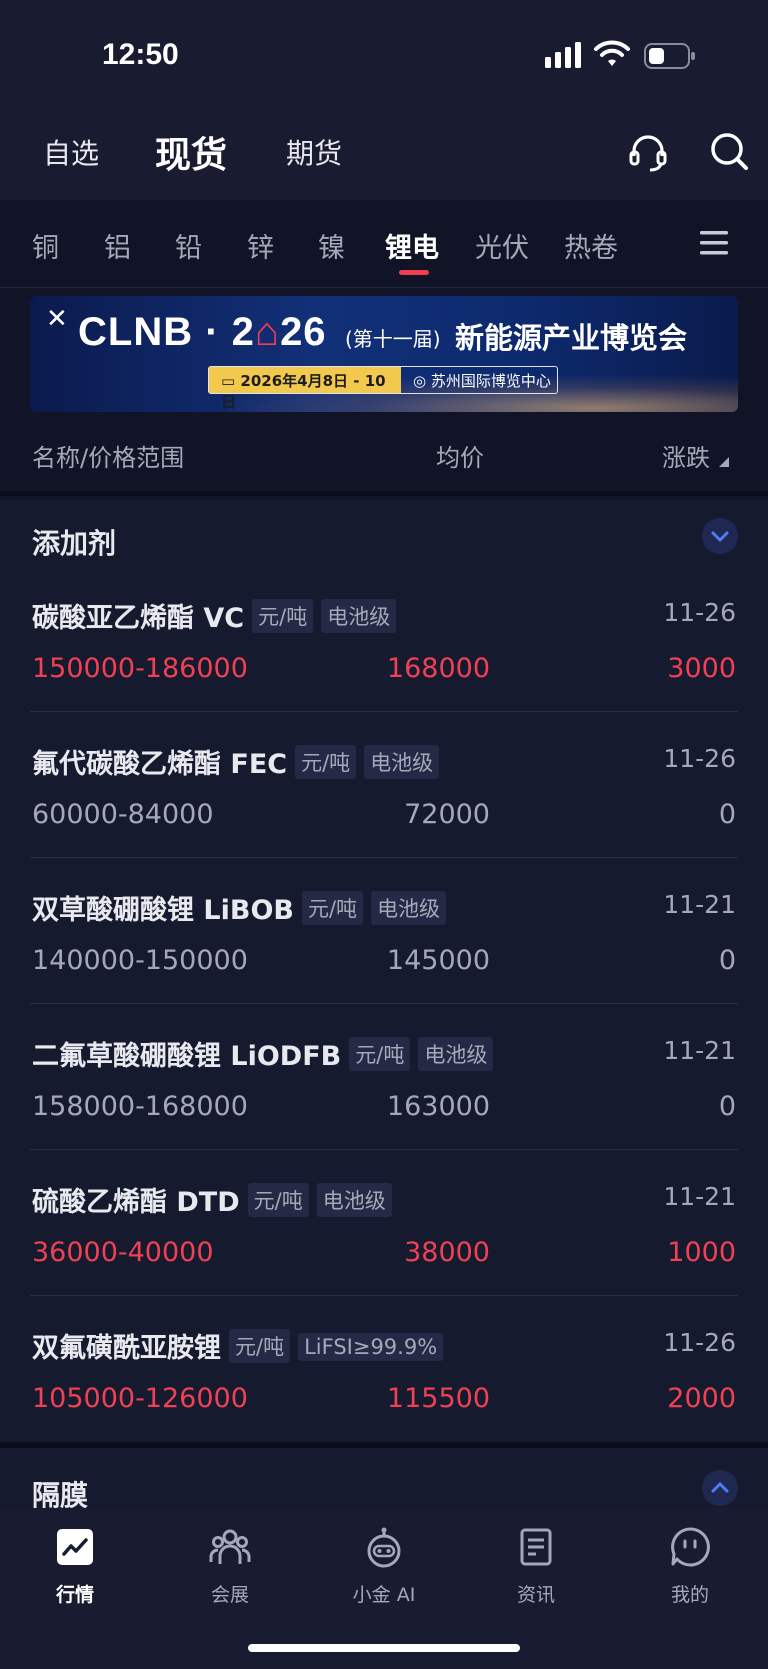 The width and height of the screenshot is (768, 1669). Describe the element at coordinates (75, 1566) in the screenshot. I see `bottom-tab-market: 行情` at that location.